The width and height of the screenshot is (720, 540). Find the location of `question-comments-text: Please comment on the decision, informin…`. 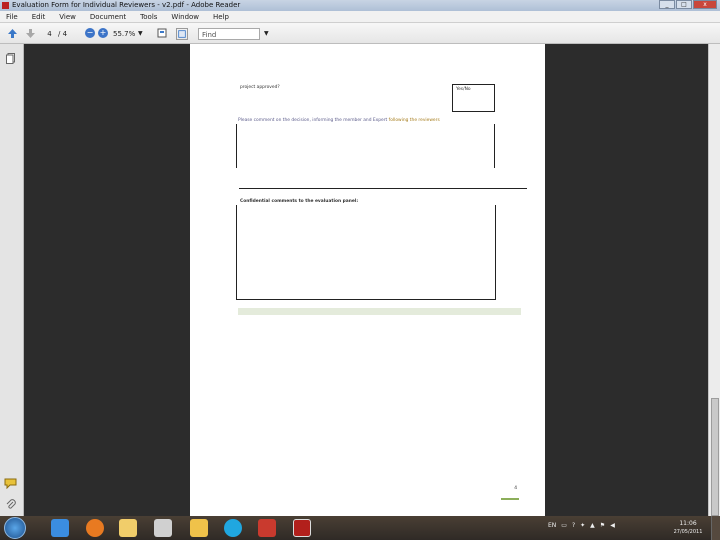

question-comments-text: Please comment on the decision, informin… is located at coordinates (313, 120).